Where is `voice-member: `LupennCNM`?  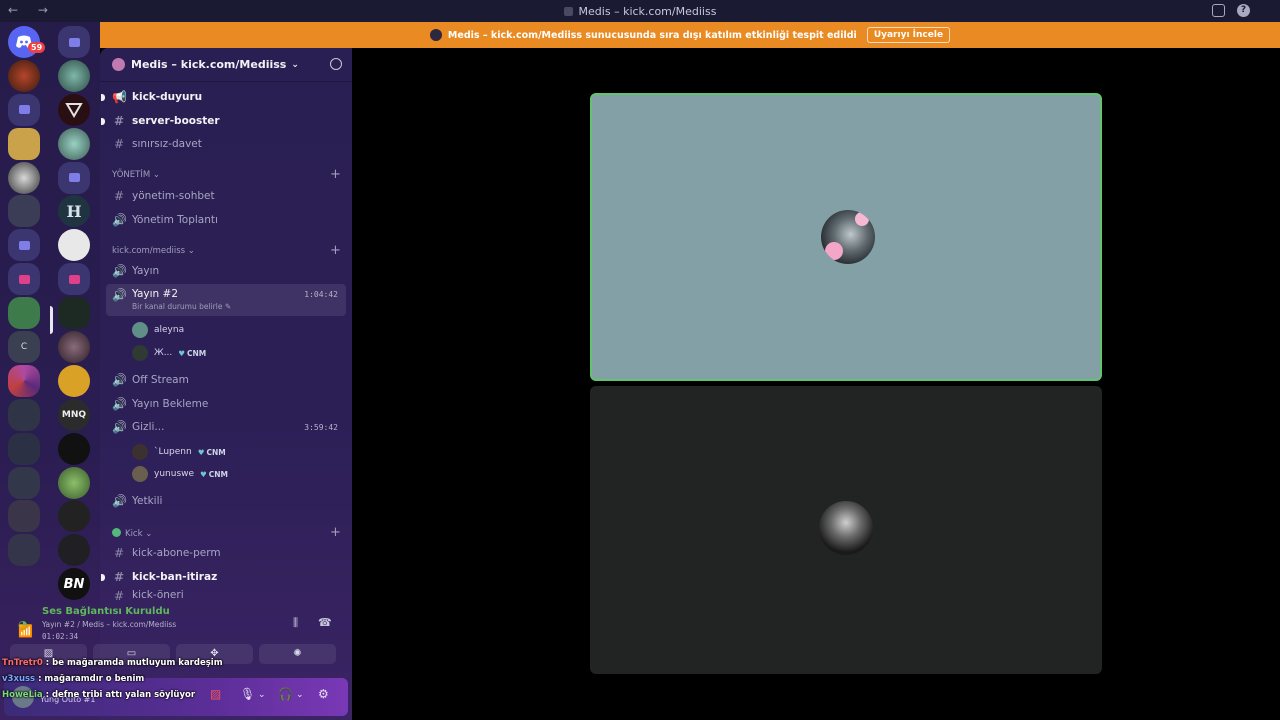
voice-member: `LupennCNM is located at coordinates (179, 452).